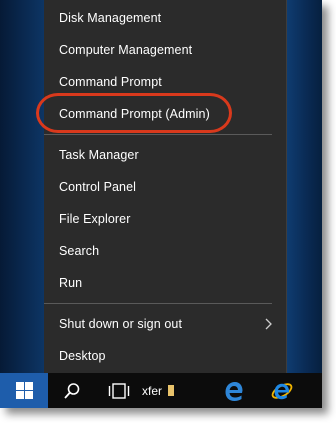 Image resolution: width=336 pixels, height=423 pixels. Describe the element at coordinates (126, 50) in the screenshot. I see `menu-item-label: Computer Management` at that location.